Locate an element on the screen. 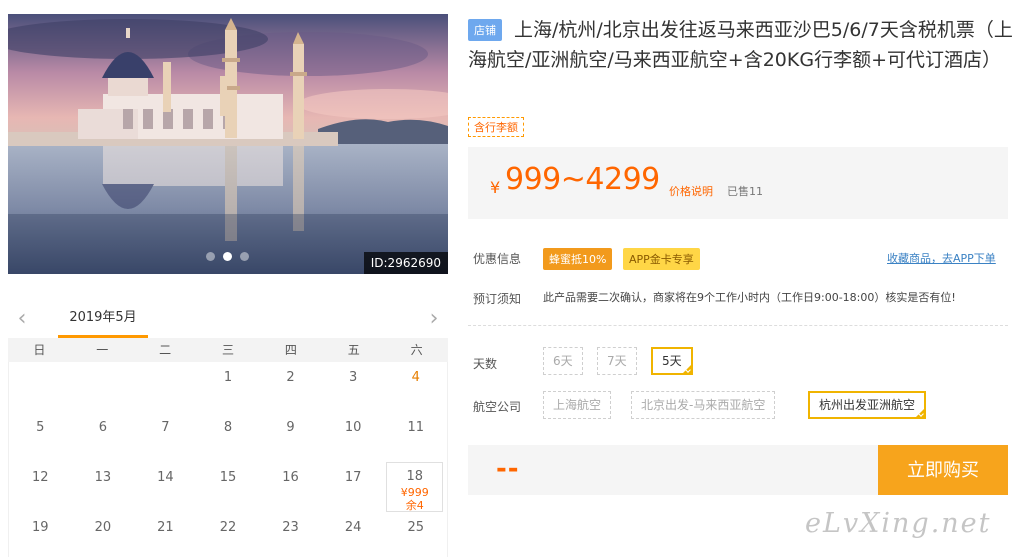 This screenshot has height=557, width=1019. days-option-7: 7天 is located at coordinates (617, 361).